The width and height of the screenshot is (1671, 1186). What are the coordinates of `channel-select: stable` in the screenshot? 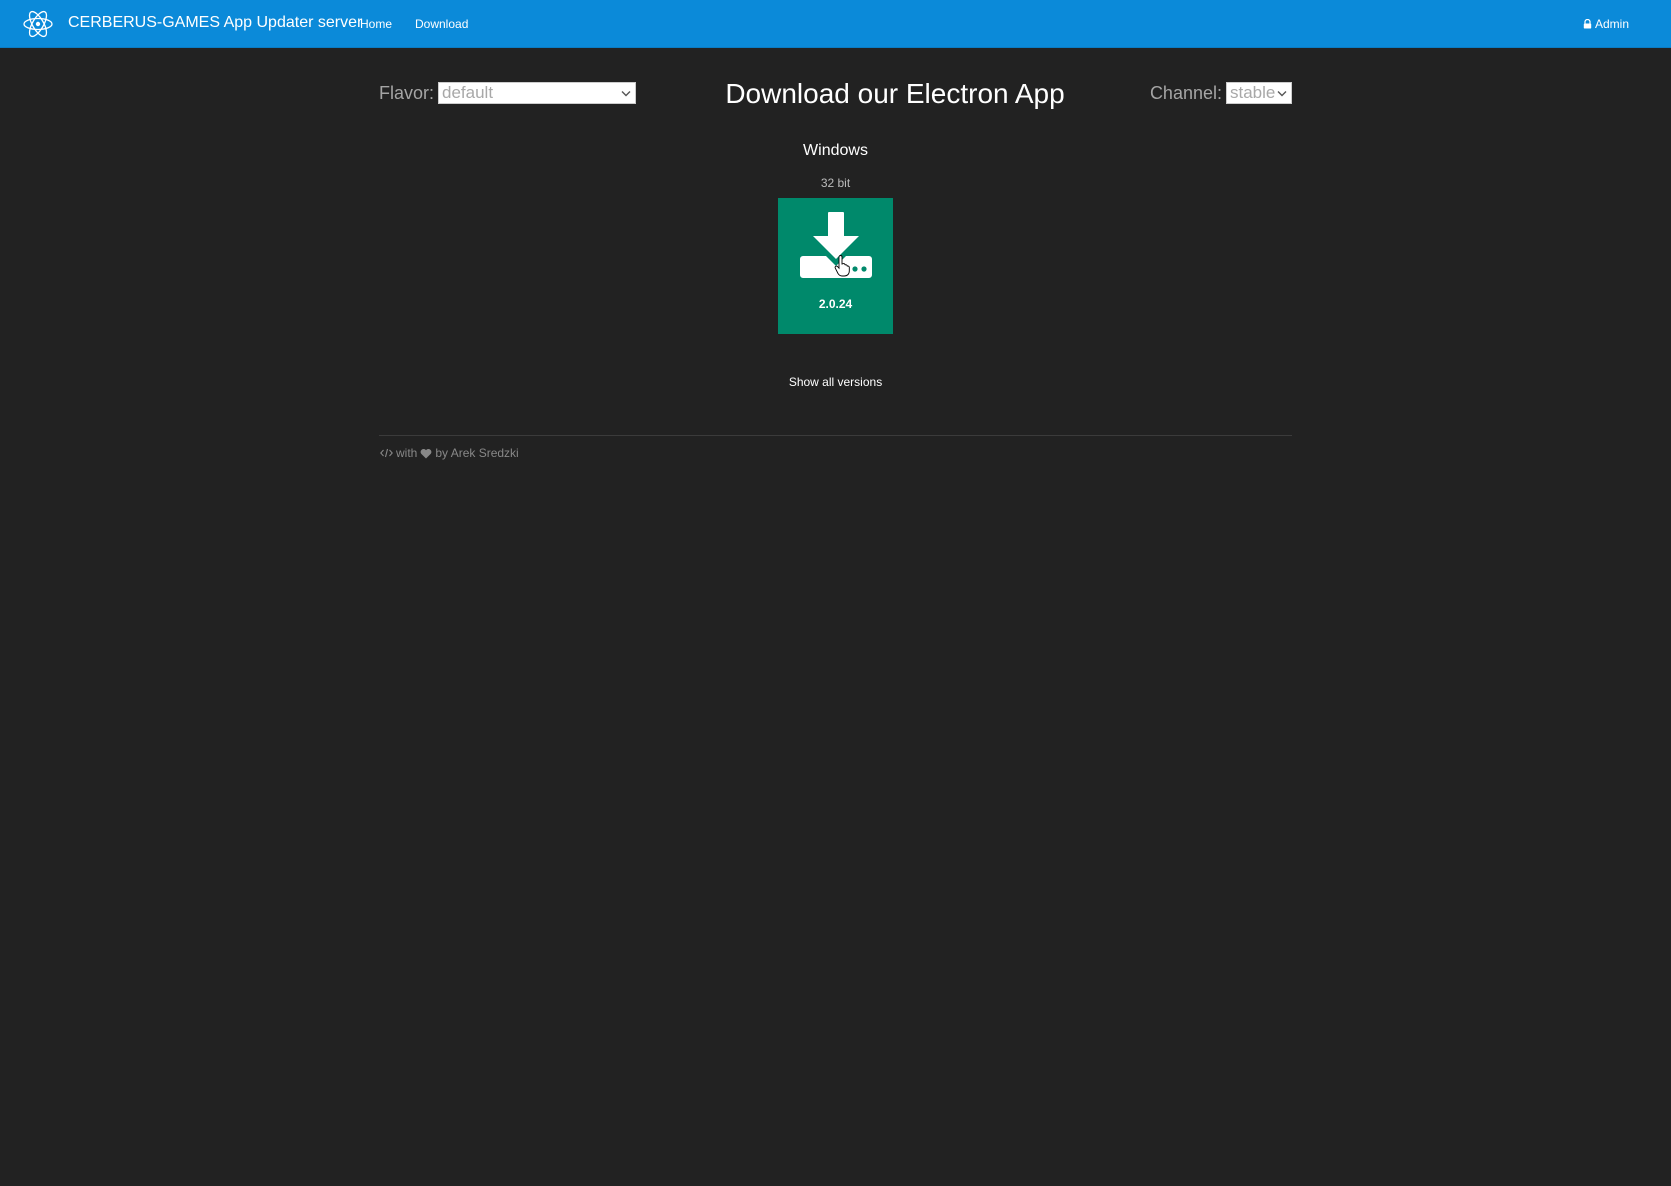 It's located at (1259, 93).